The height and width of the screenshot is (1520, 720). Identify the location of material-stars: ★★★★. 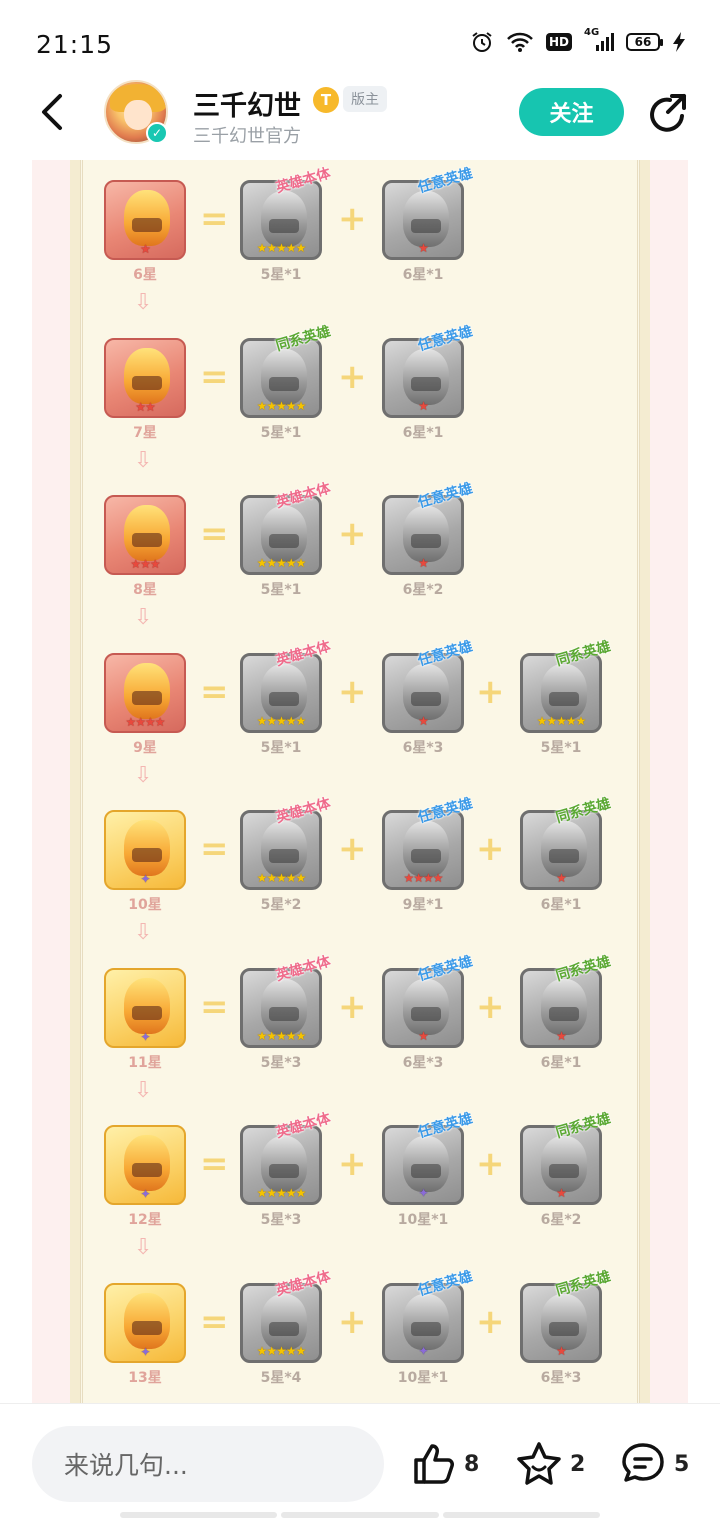
(423, 878).